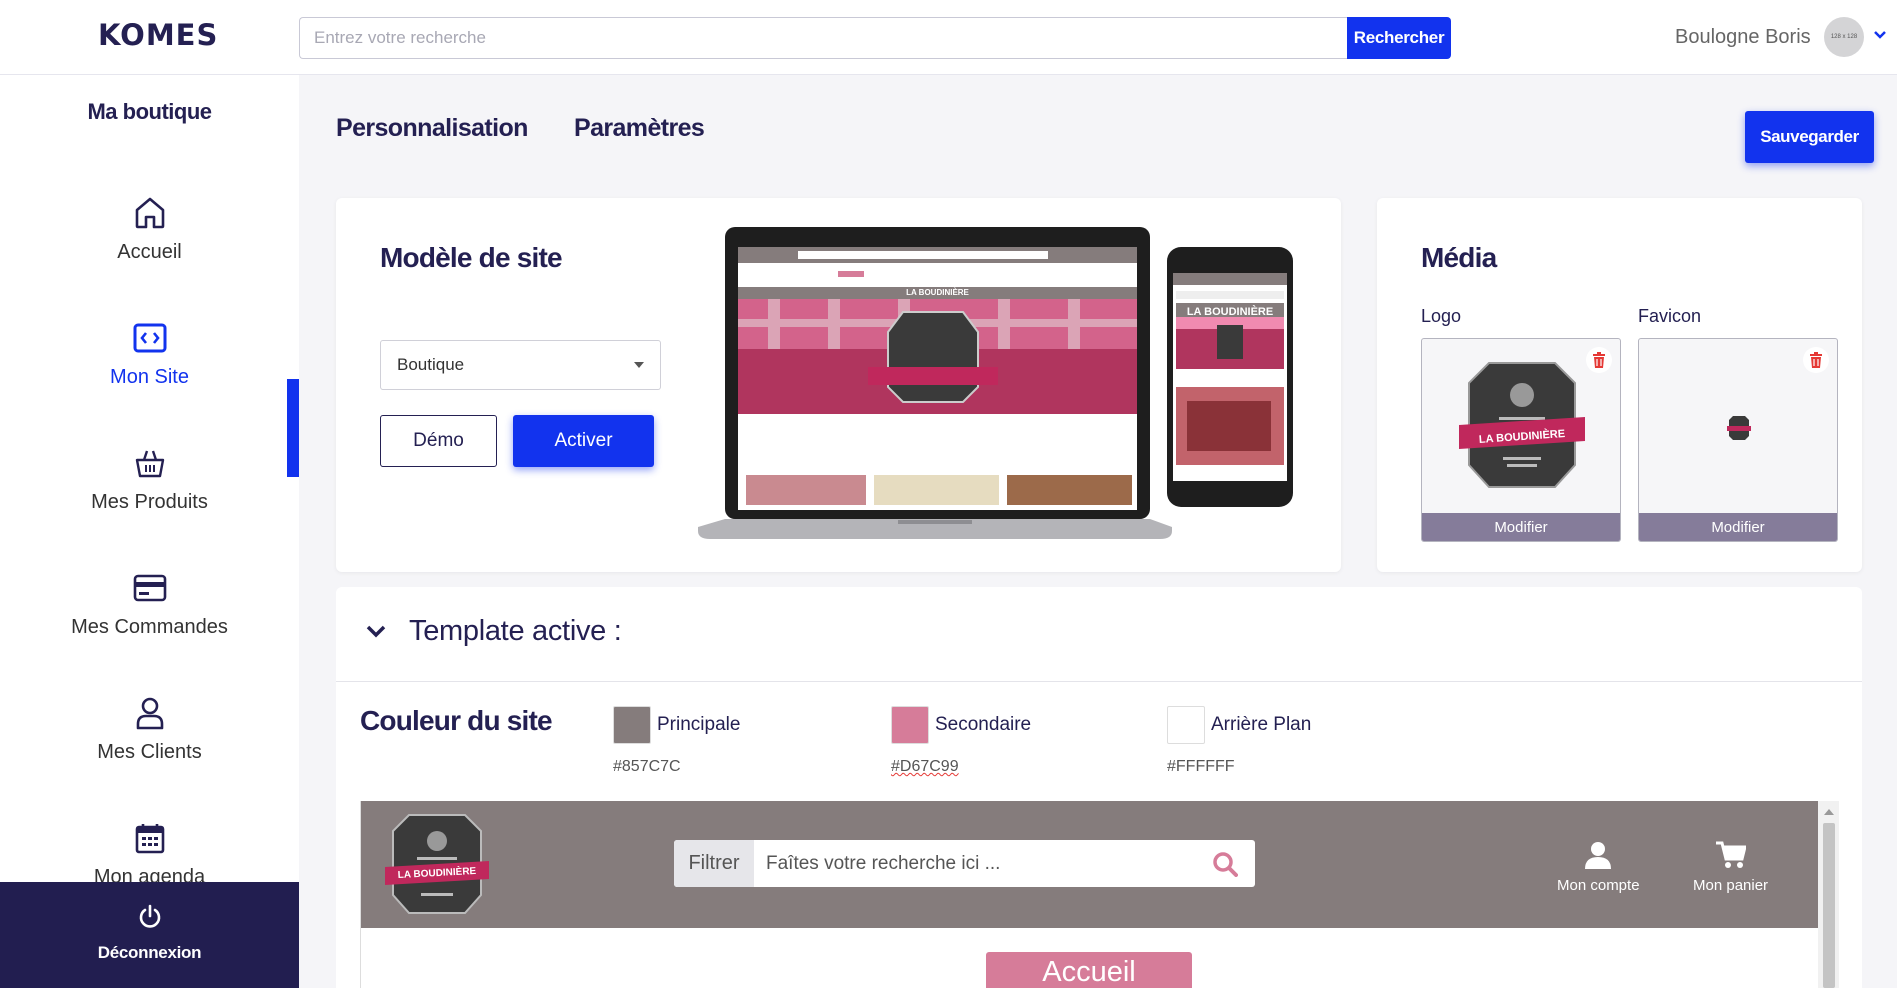 The height and width of the screenshot is (988, 1897). What do you see at coordinates (632, 725) in the screenshot?
I see `principale-swatch` at bounding box center [632, 725].